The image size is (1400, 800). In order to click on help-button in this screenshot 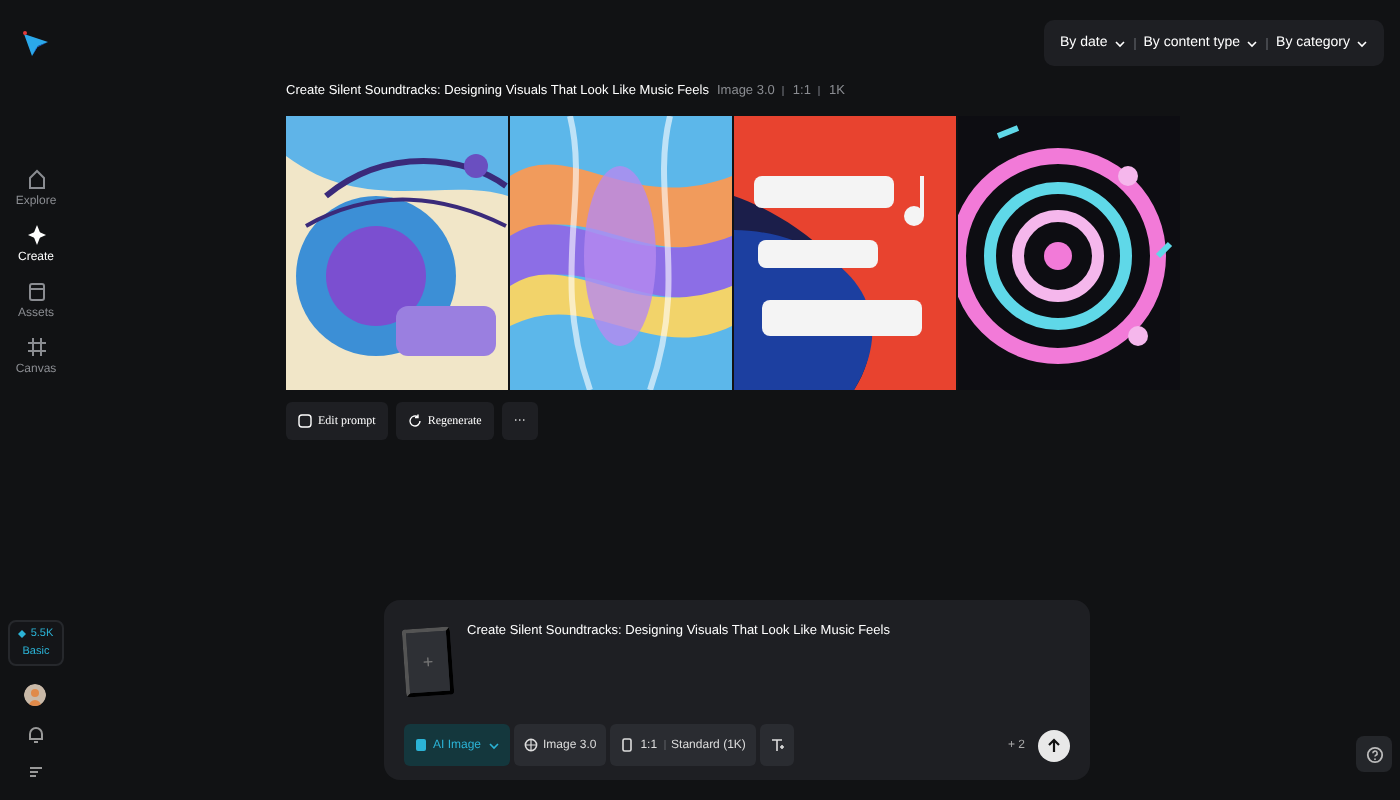, I will do `click(1374, 754)`.